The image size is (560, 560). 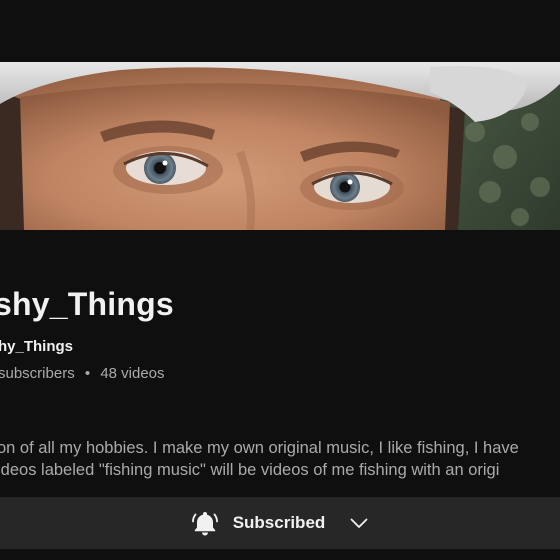 I want to click on subscribed-label: Subscribed, so click(x=279, y=522).